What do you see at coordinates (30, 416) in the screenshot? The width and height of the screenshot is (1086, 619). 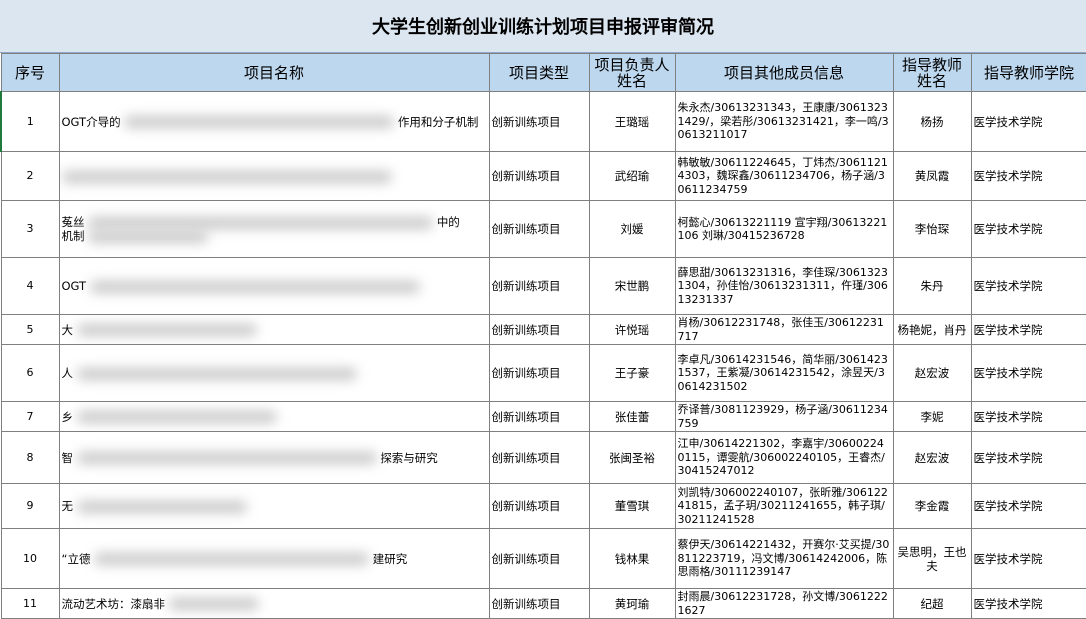 I see `cell-index: 7` at bounding box center [30, 416].